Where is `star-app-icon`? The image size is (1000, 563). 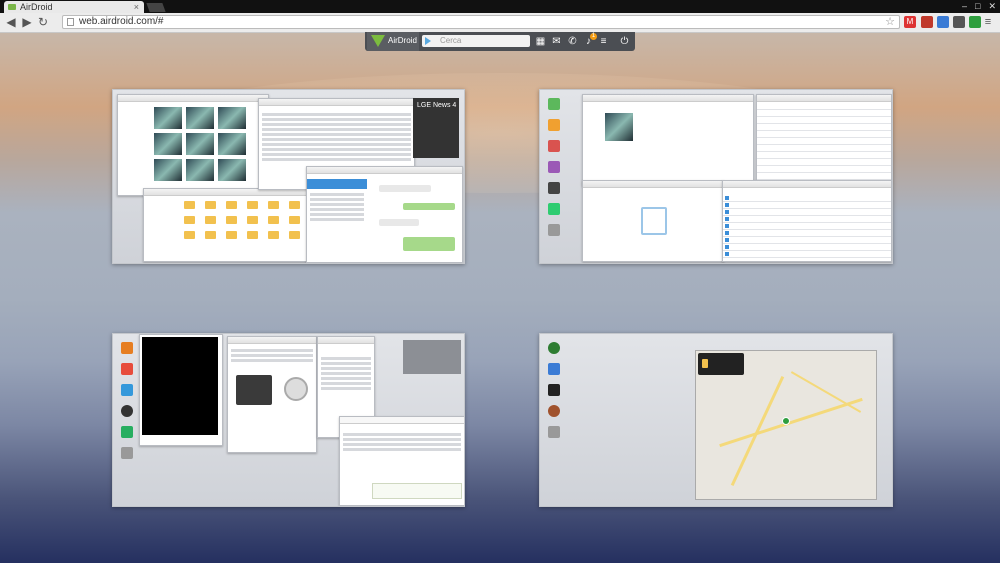 star-app-icon is located at coordinates (554, 104).